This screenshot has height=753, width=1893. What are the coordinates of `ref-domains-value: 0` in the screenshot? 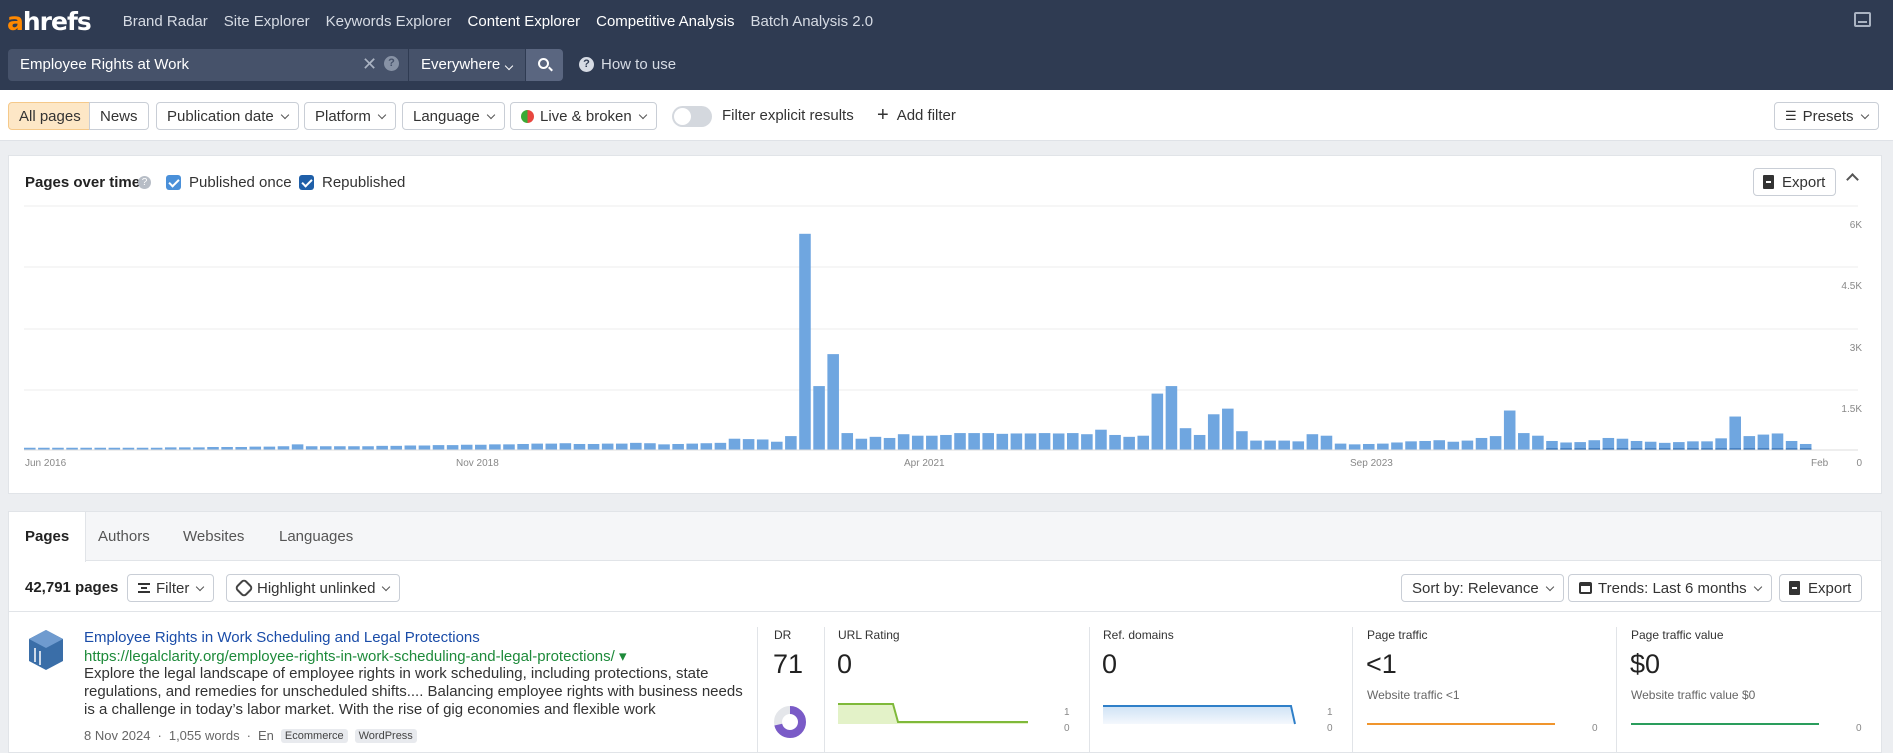 It's located at (1110, 664).